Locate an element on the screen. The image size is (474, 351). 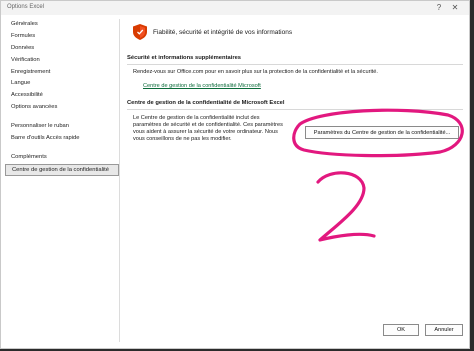
ink-circle is located at coordinates (378, 133).